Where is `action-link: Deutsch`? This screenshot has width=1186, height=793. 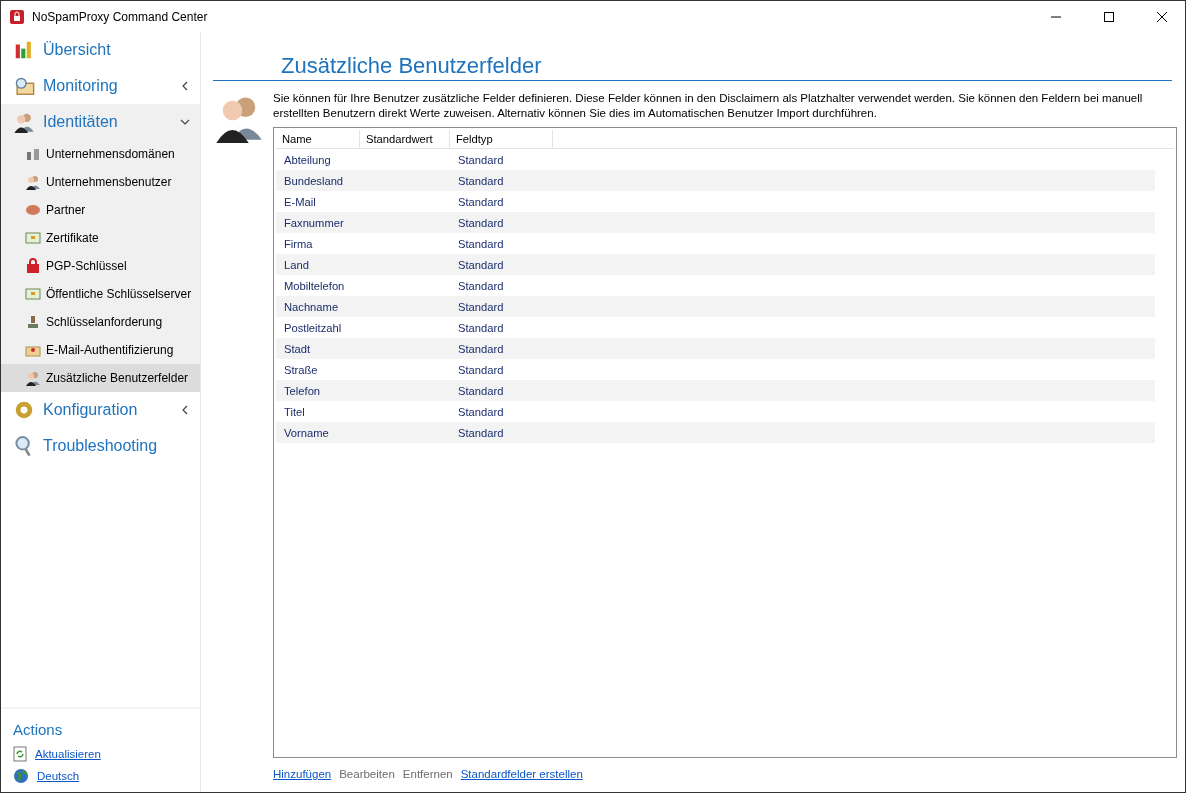 action-link: Deutsch is located at coordinates (58, 776).